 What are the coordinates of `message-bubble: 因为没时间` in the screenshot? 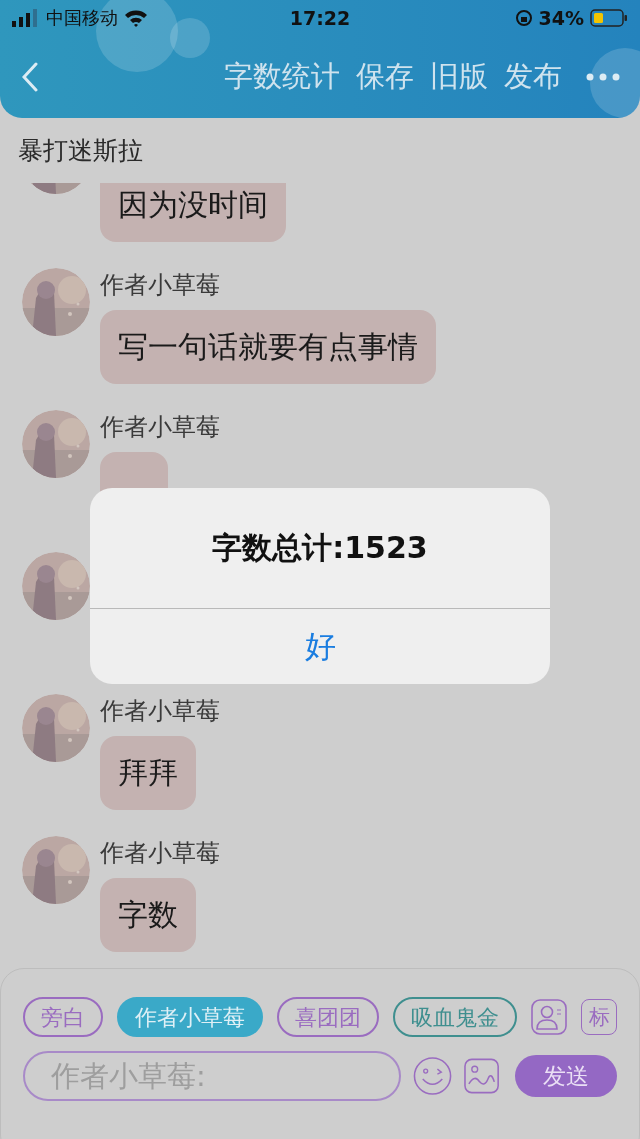 It's located at (193, 212).